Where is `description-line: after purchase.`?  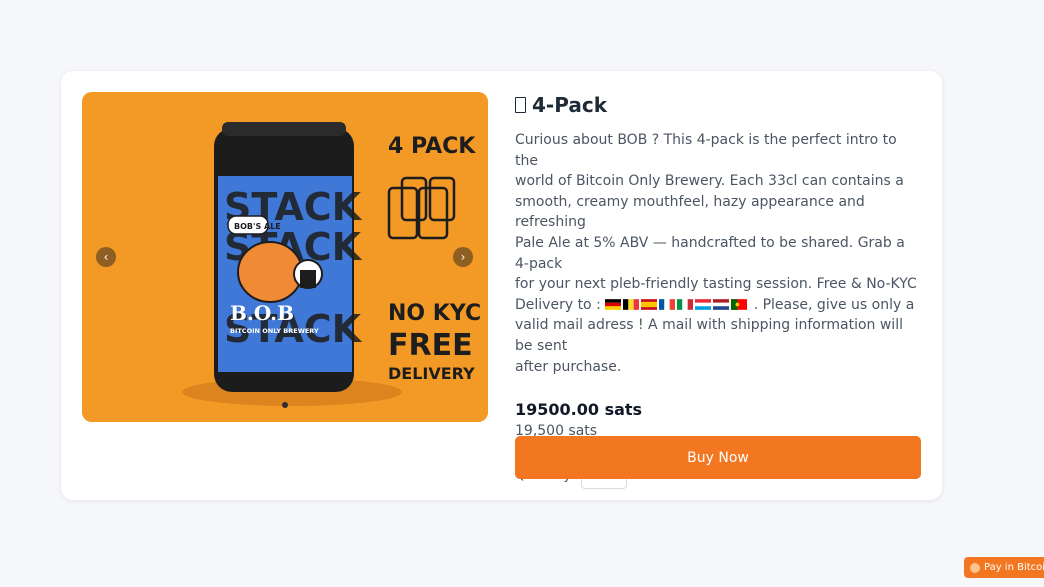
description-line: after purchase. is located at coordinates (568, 366).